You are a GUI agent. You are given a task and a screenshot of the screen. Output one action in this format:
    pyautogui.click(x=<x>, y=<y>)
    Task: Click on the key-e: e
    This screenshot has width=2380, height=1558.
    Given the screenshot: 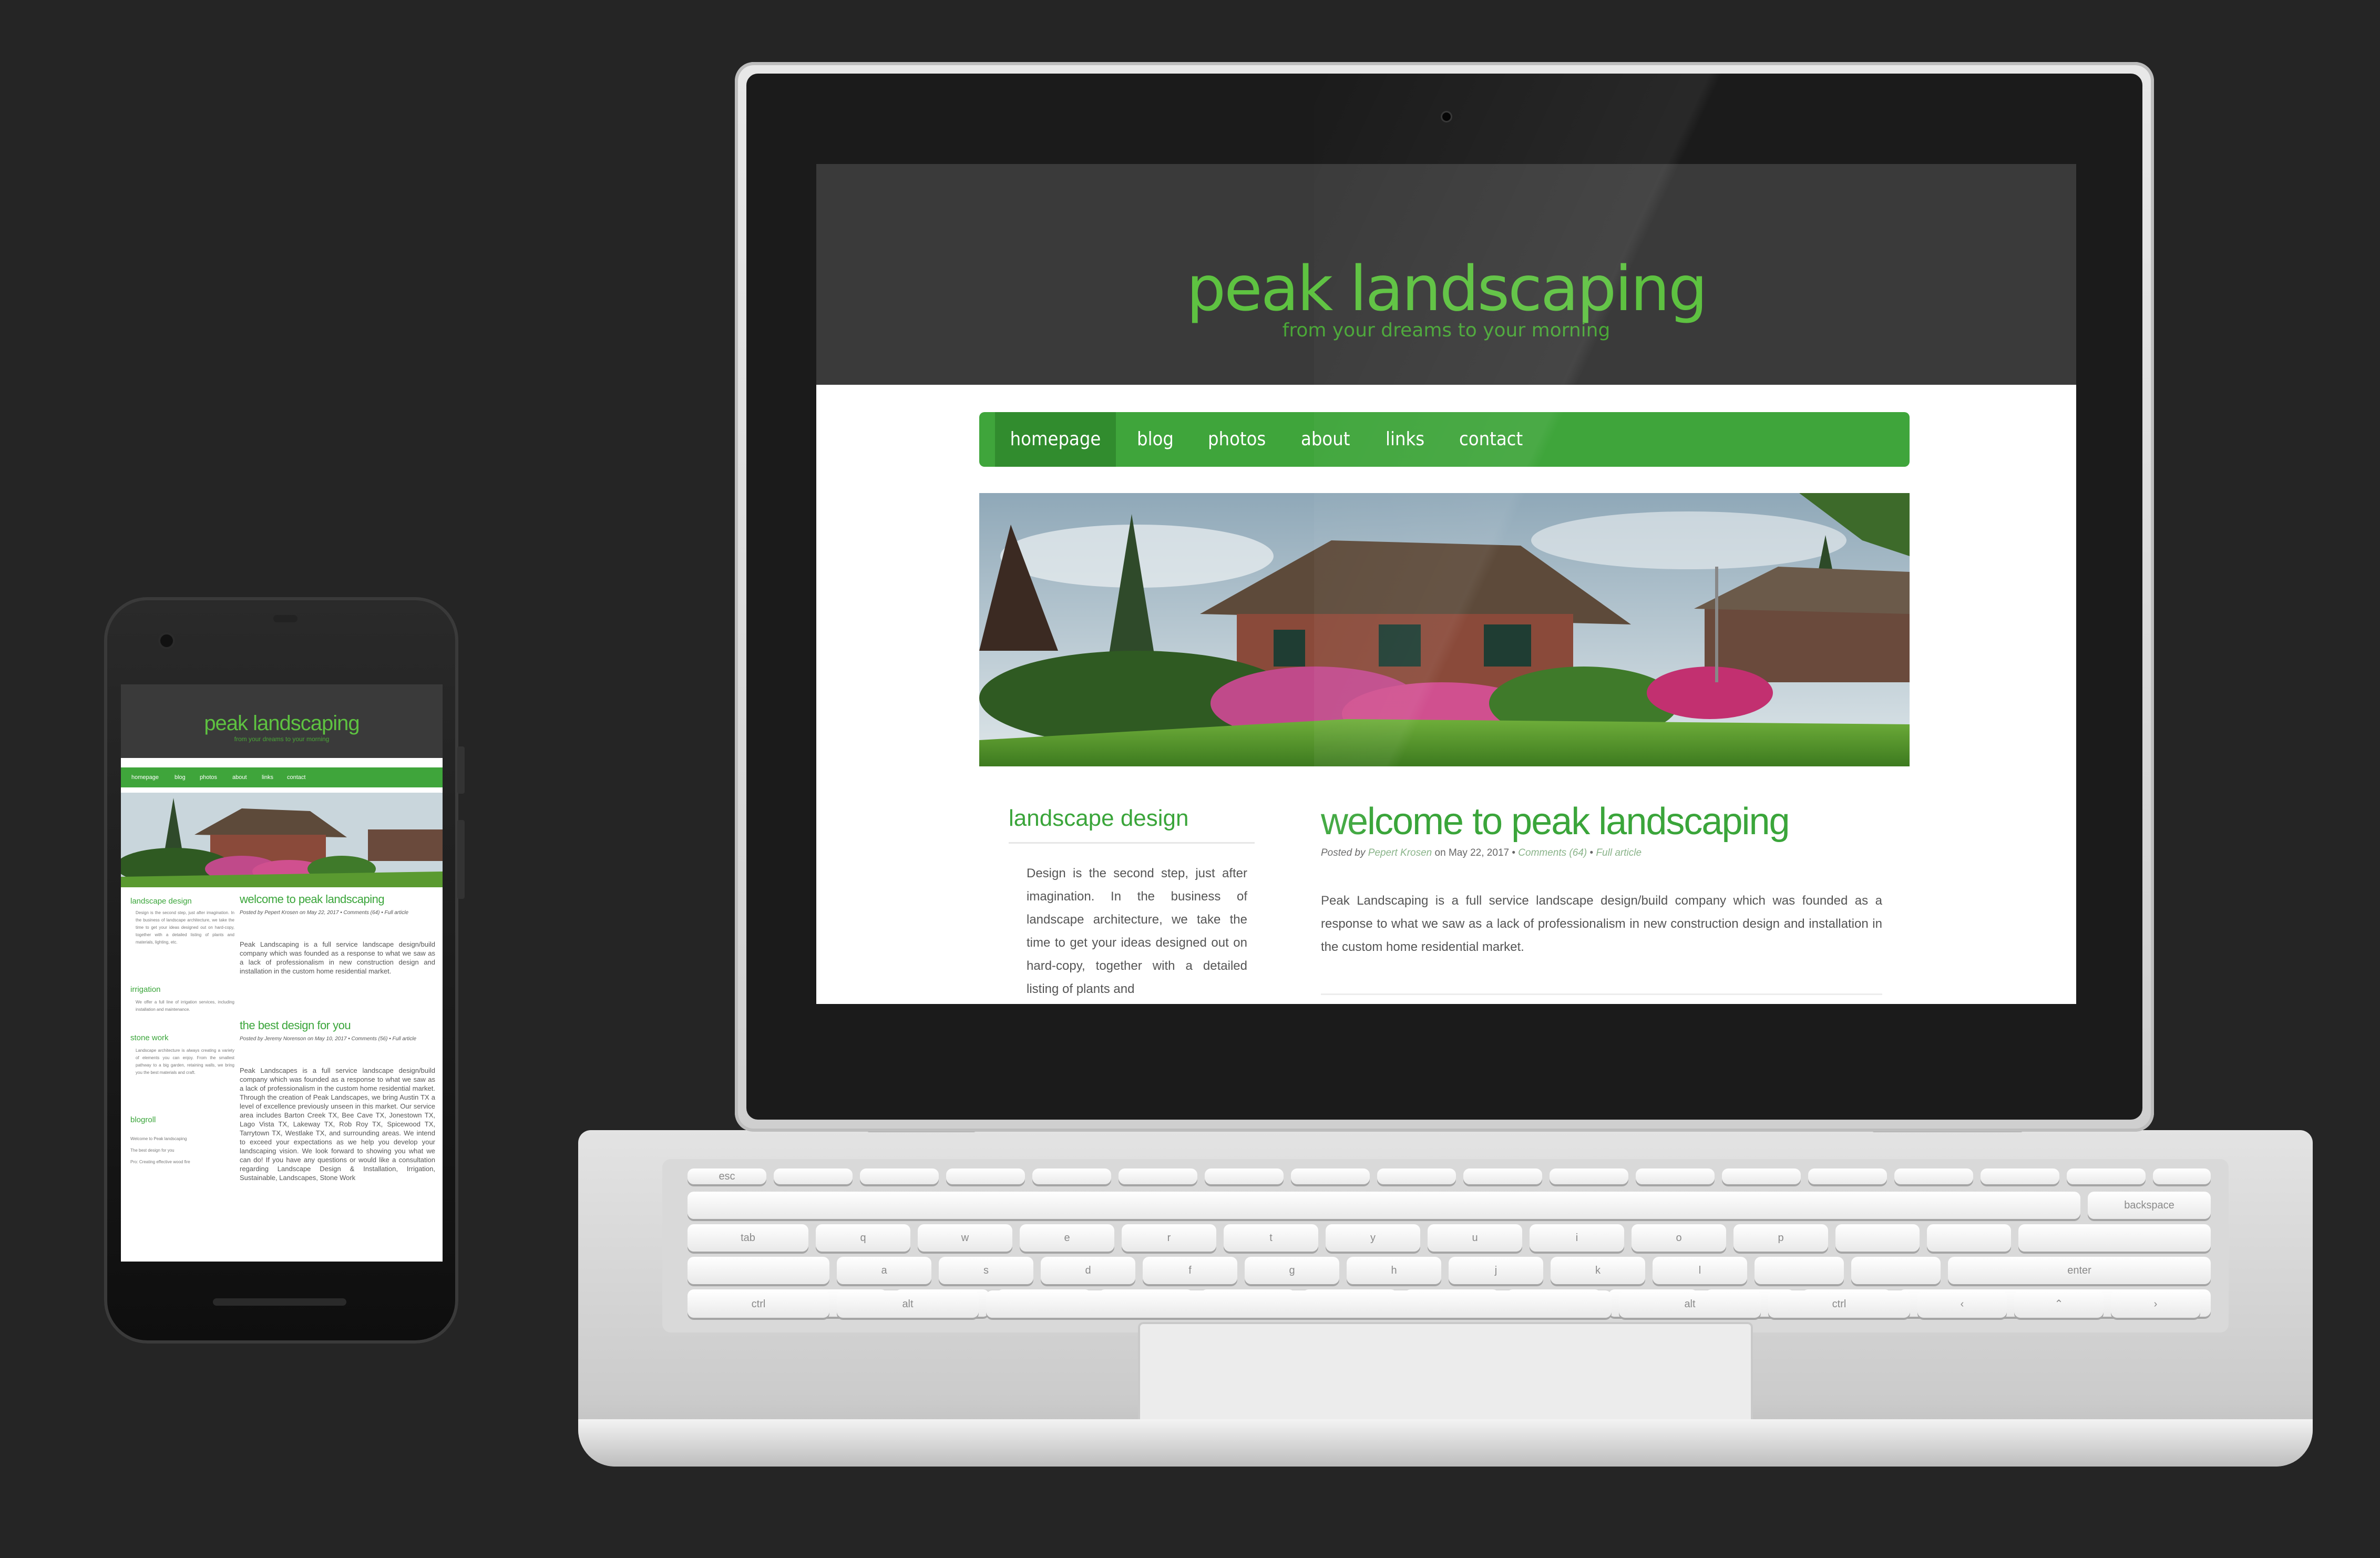 What is the action you would take?
    pyautogui.click(x=1067, y=1238)
    